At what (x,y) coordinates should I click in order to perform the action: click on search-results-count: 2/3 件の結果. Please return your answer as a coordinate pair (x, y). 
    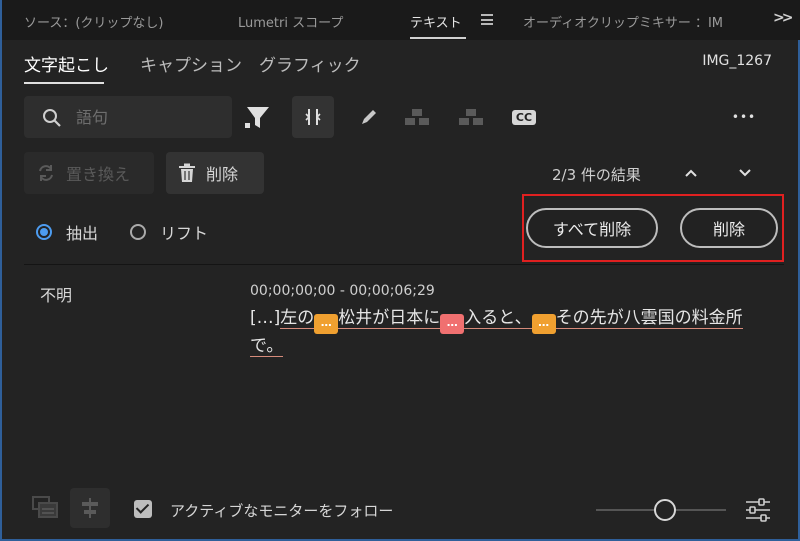
    Looking at the image, I should click on (596, 175).